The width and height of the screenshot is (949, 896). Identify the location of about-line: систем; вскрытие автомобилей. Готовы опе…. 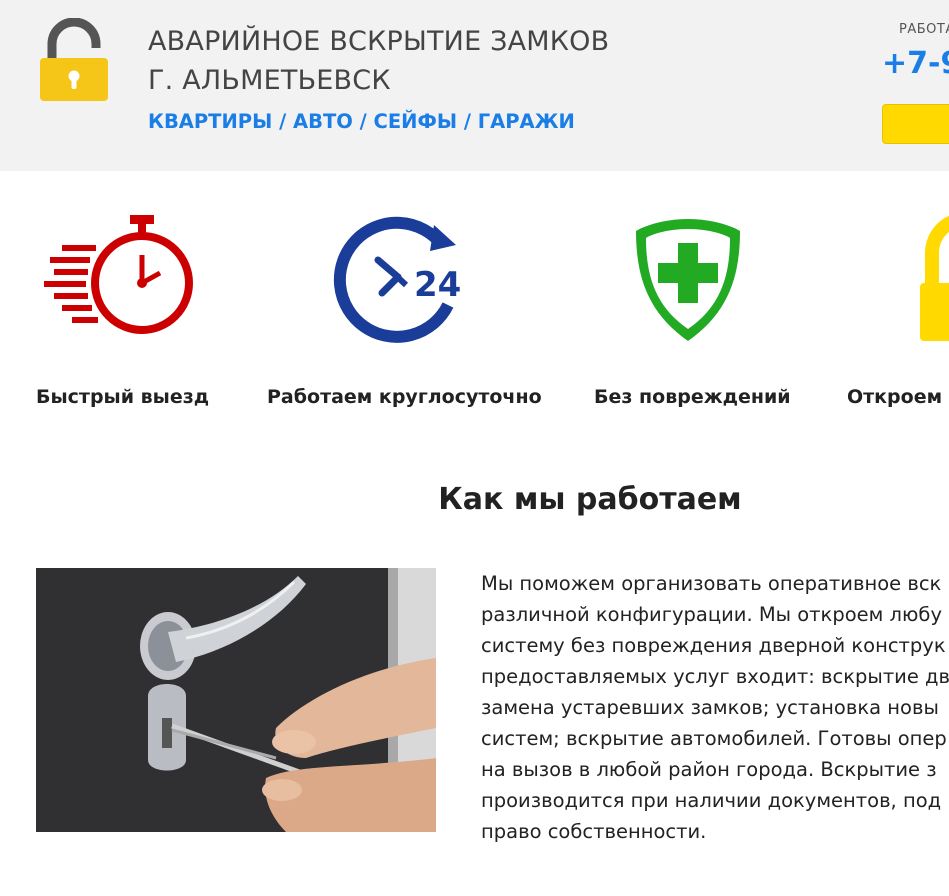
(714, 738).